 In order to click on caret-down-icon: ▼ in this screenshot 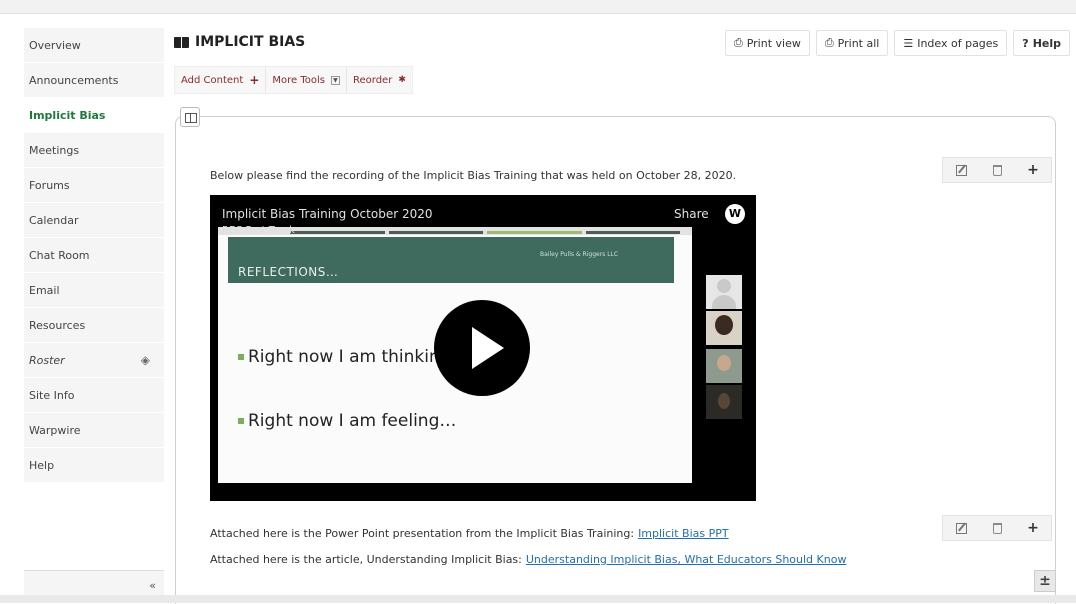, I will do `click(335, 80)`.